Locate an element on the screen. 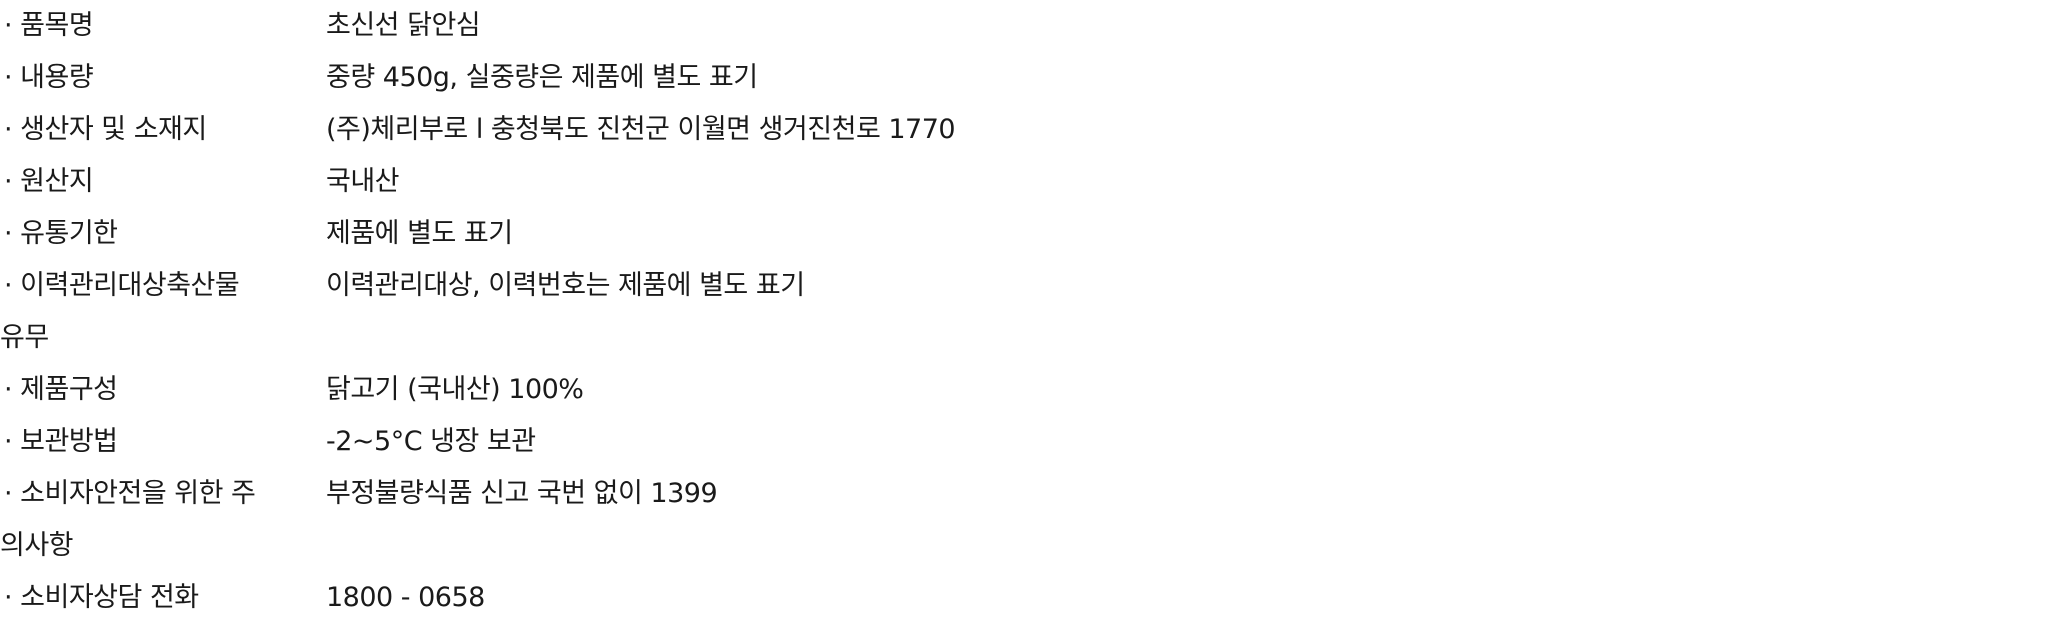 This screenshot has height=624, width=2052. row-label-continuation: 의사항 is located at coordinates (37, 545).